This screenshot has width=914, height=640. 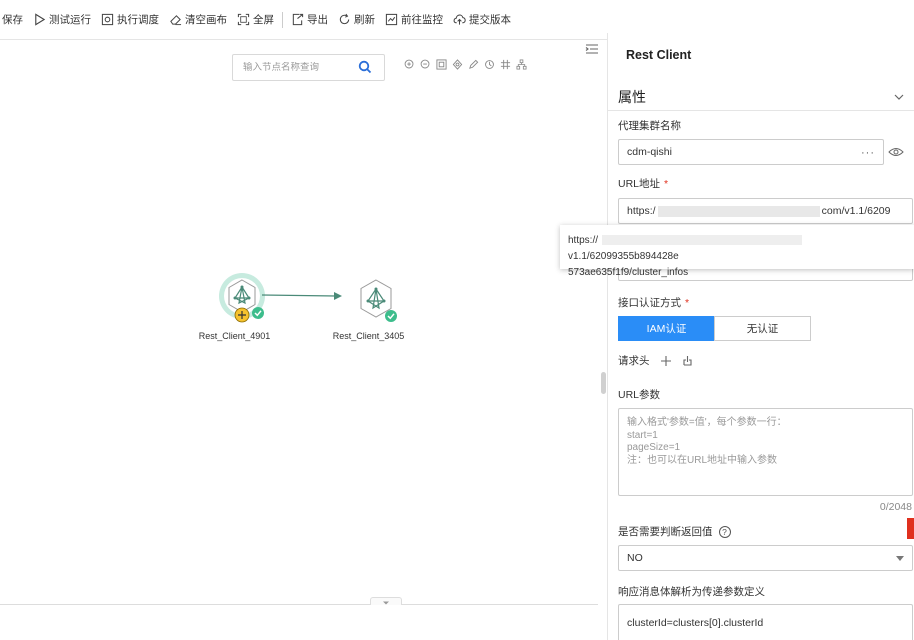 I want to click on iam-auth-option: IAM认证, so click(x=666, y=328).